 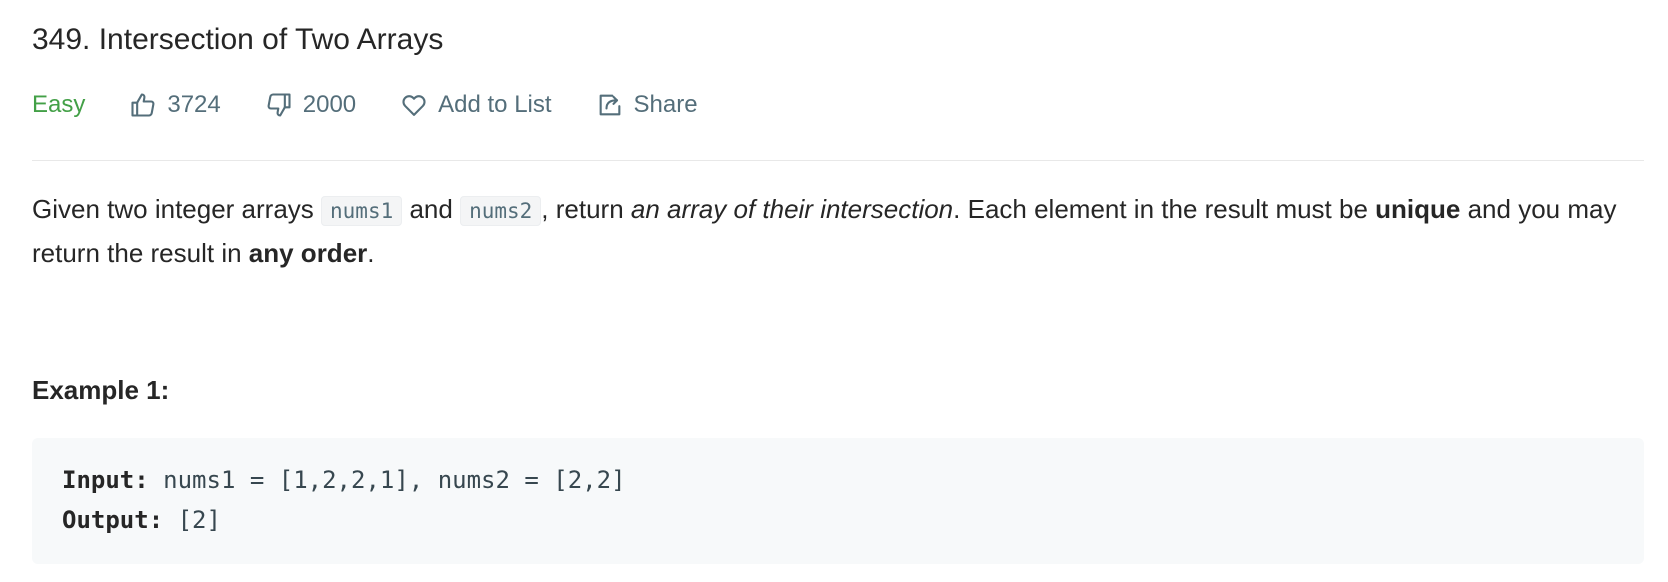 What do you see at coordinates (501, 211) in the screenshot?
I see `code-nums2: nums2` at bounding box center [501, 211].